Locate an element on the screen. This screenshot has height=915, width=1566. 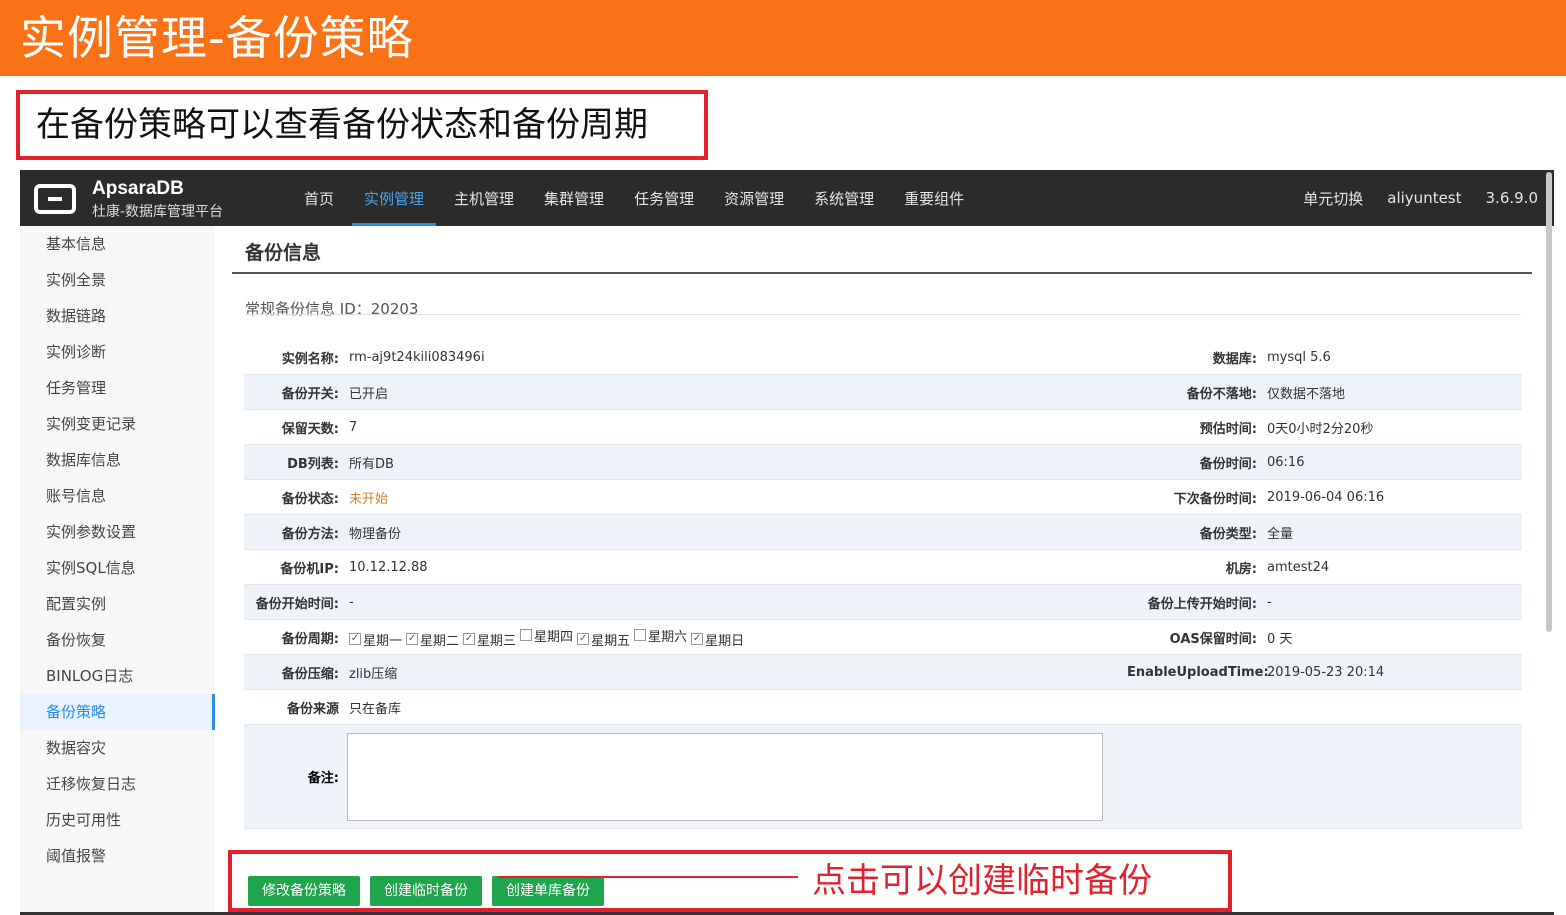
section-divider is located at coordinates (882, 273).